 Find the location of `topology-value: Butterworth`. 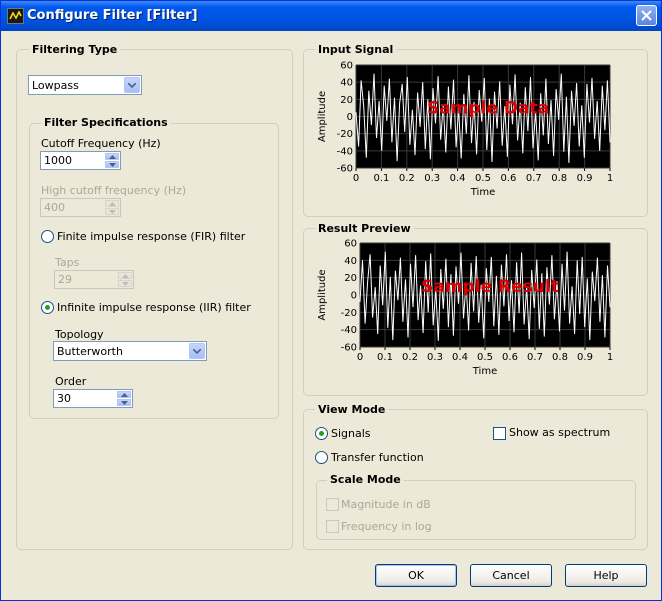

topology-value: Butterworth is located at coordinates (90, 351).